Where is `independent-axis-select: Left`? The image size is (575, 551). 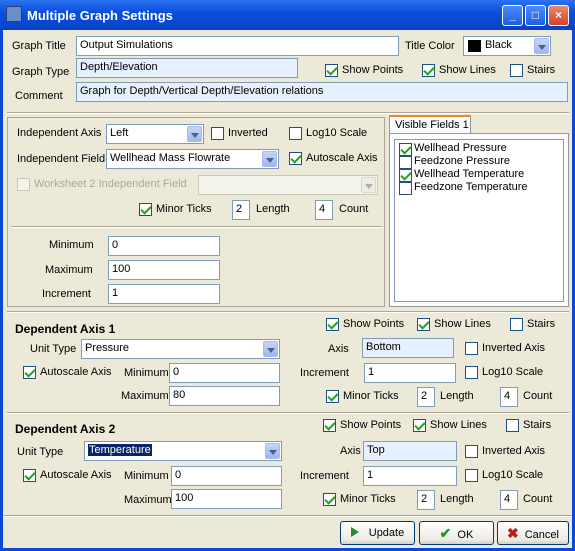
independent-axis-select: Left is located at coordinates (155, 134).